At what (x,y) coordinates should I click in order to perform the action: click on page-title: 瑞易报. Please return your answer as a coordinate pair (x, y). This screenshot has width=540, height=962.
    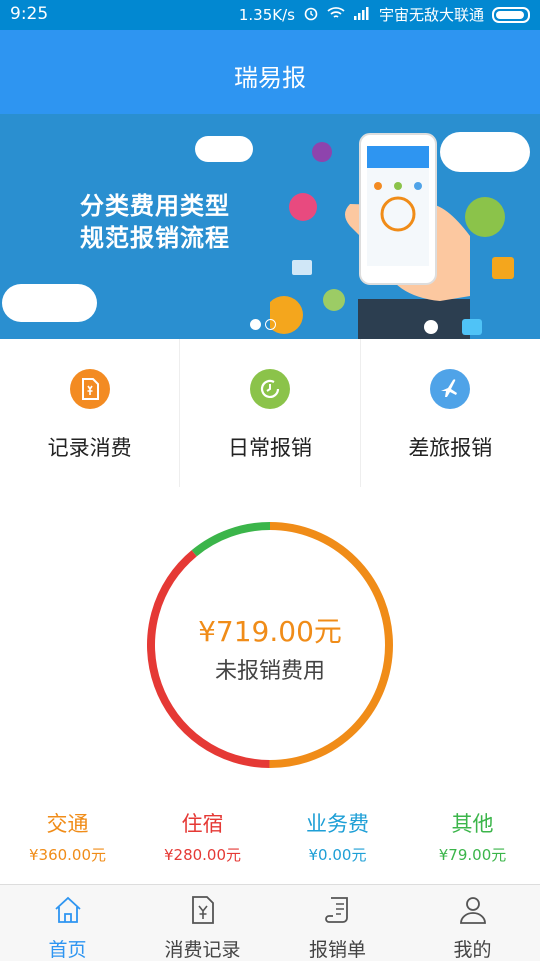
    Looking at the image, I should click on (270, 78).